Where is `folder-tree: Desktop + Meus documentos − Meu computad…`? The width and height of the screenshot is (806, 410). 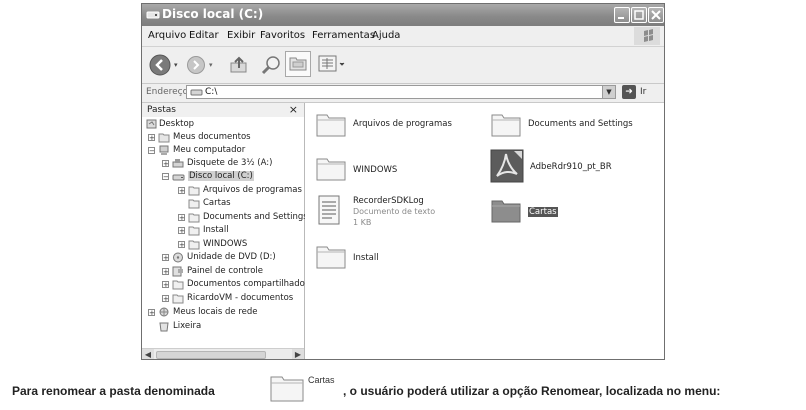
folder-tree: Desktop + Meus documentos − Meu computad… is located at coordinates (225, 231).